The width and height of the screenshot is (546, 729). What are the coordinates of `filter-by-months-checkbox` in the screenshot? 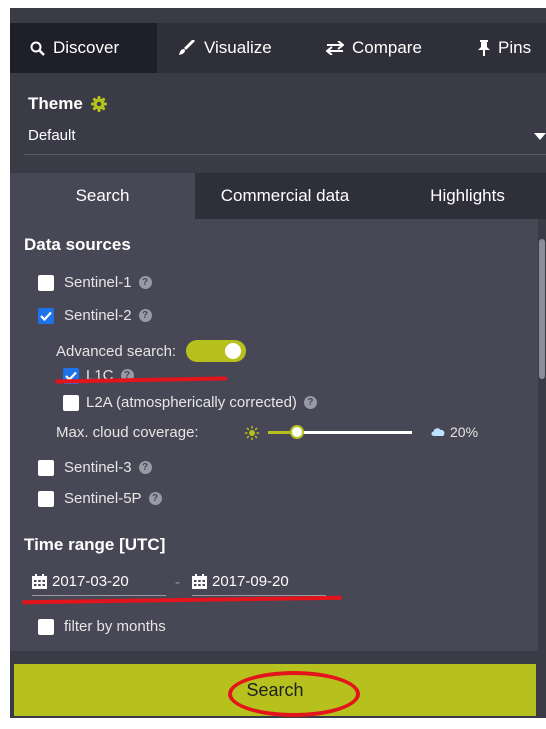 It's located at (46, 626).